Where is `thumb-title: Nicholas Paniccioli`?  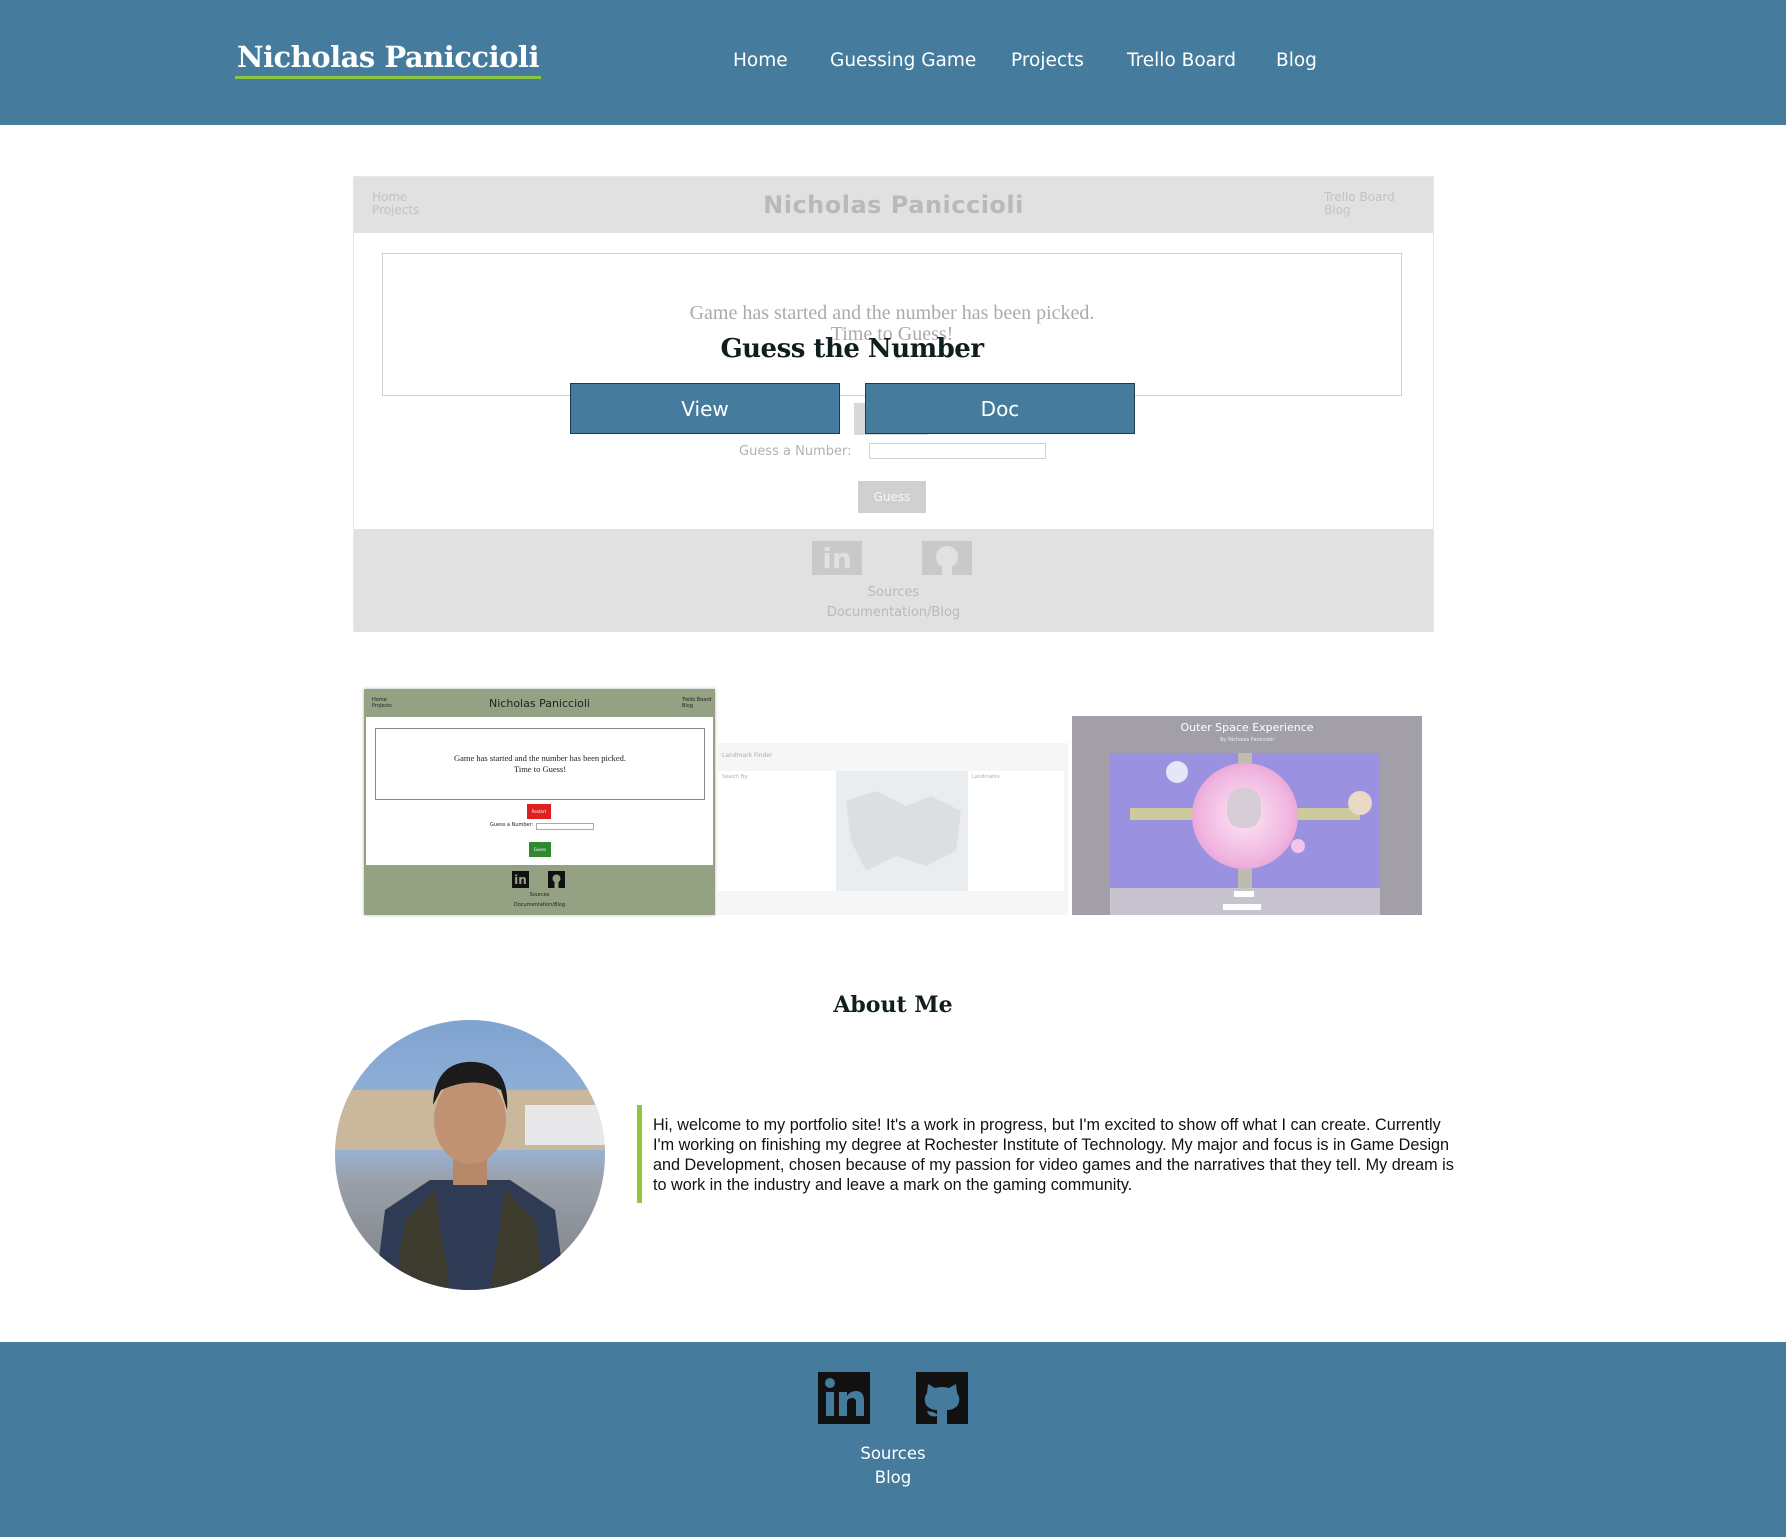
thumb-title: Nicholas Paniccioli is located at coordinates (539, 703).